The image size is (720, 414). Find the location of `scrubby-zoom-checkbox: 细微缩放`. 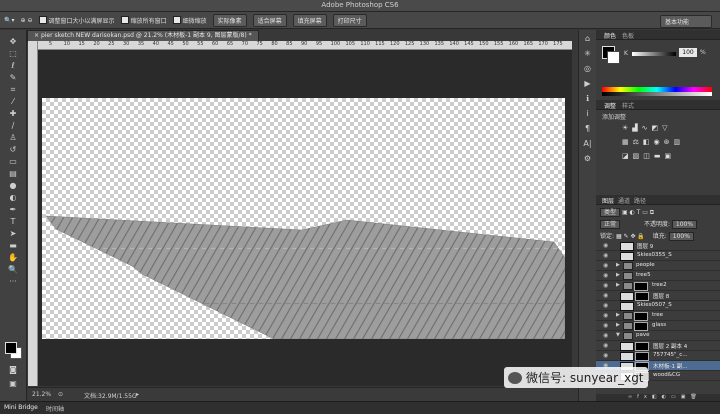

scrubby-zoom-checkbox: 细微缩放 is located at coordinates (189, 20).